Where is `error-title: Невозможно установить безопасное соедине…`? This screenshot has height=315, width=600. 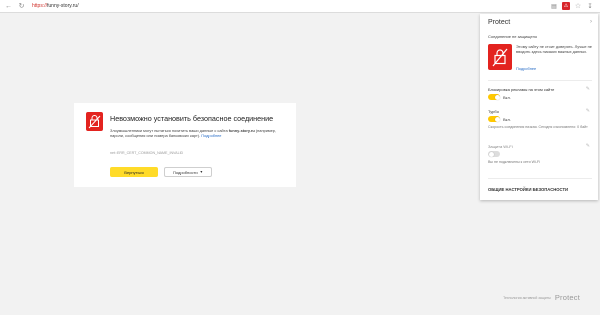
error-title: Невозможно установить безопасное соедине… is located at coordinates (192, 118).